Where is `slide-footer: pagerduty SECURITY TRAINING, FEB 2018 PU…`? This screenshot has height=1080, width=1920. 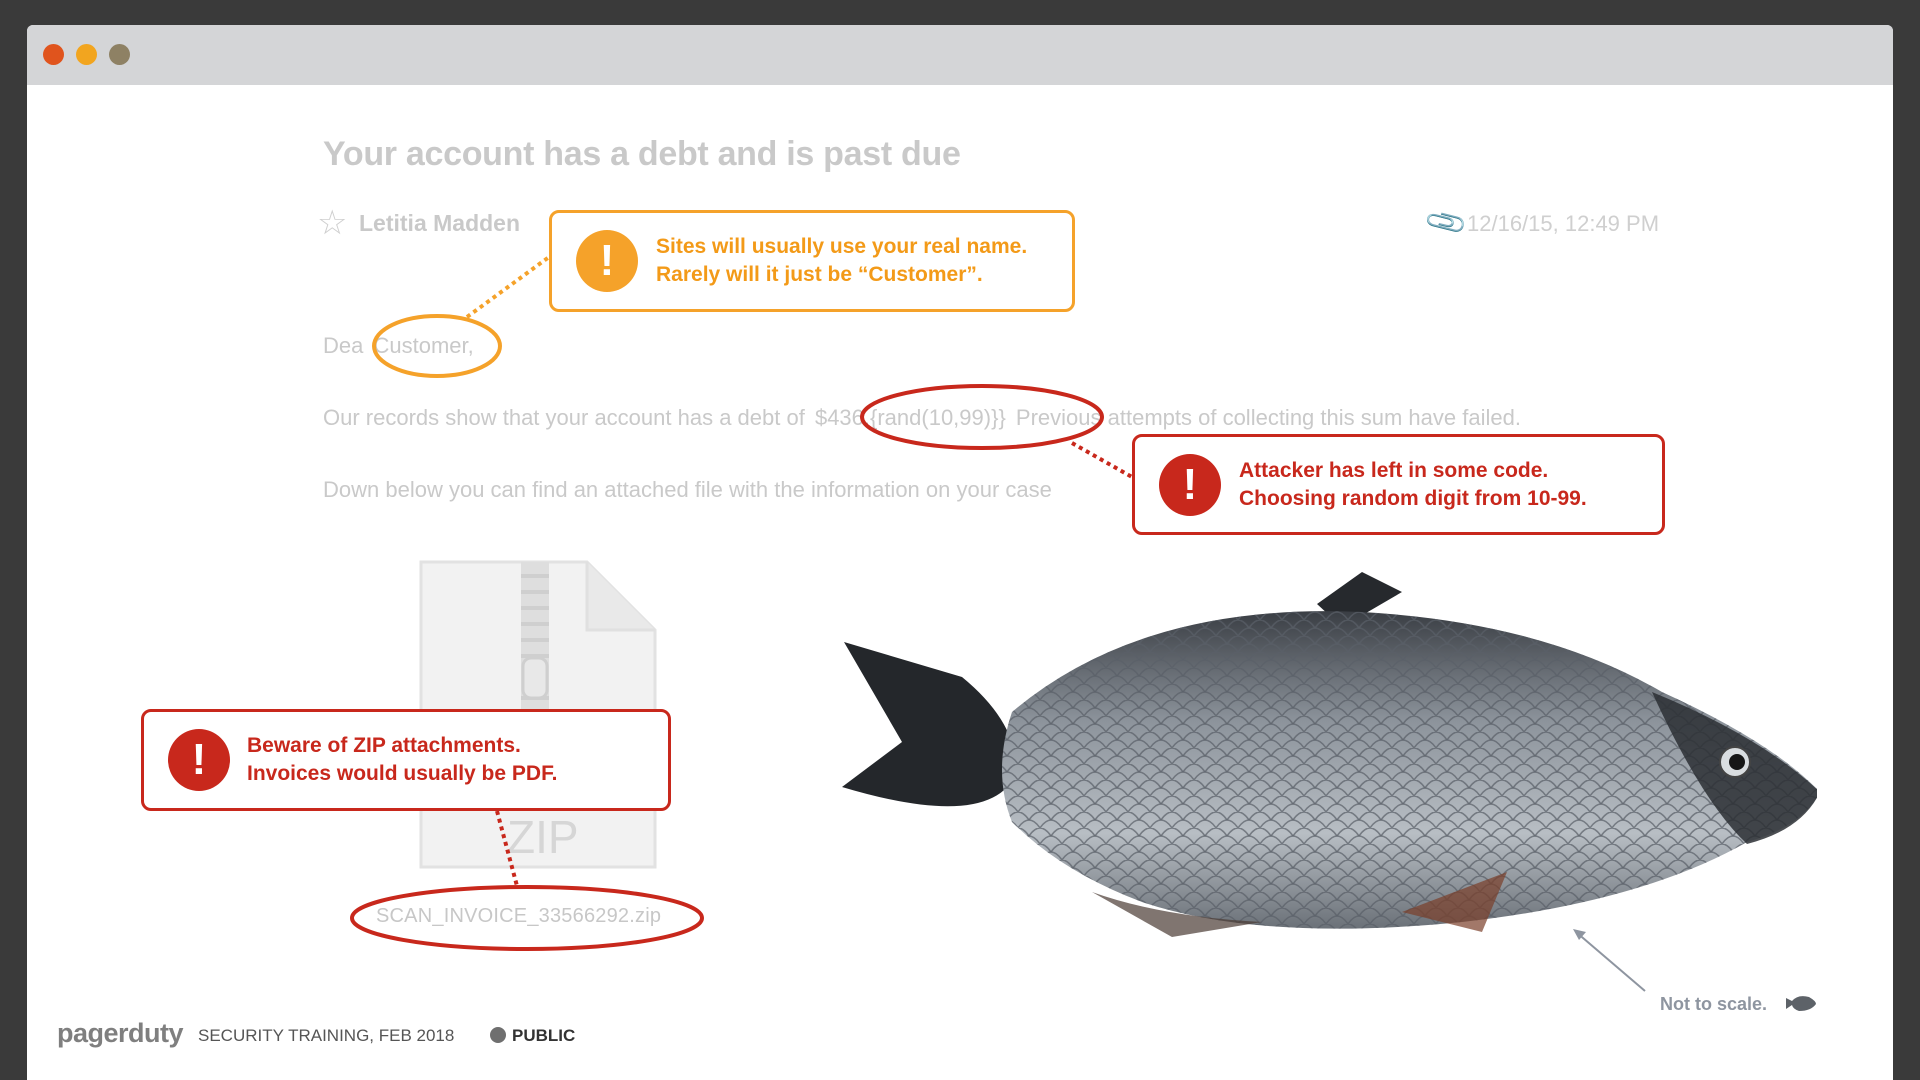
slide-footer: pagerduty SECURITY TRAINING, FEB 2018 PU… is located at coordinates (357, 1035).